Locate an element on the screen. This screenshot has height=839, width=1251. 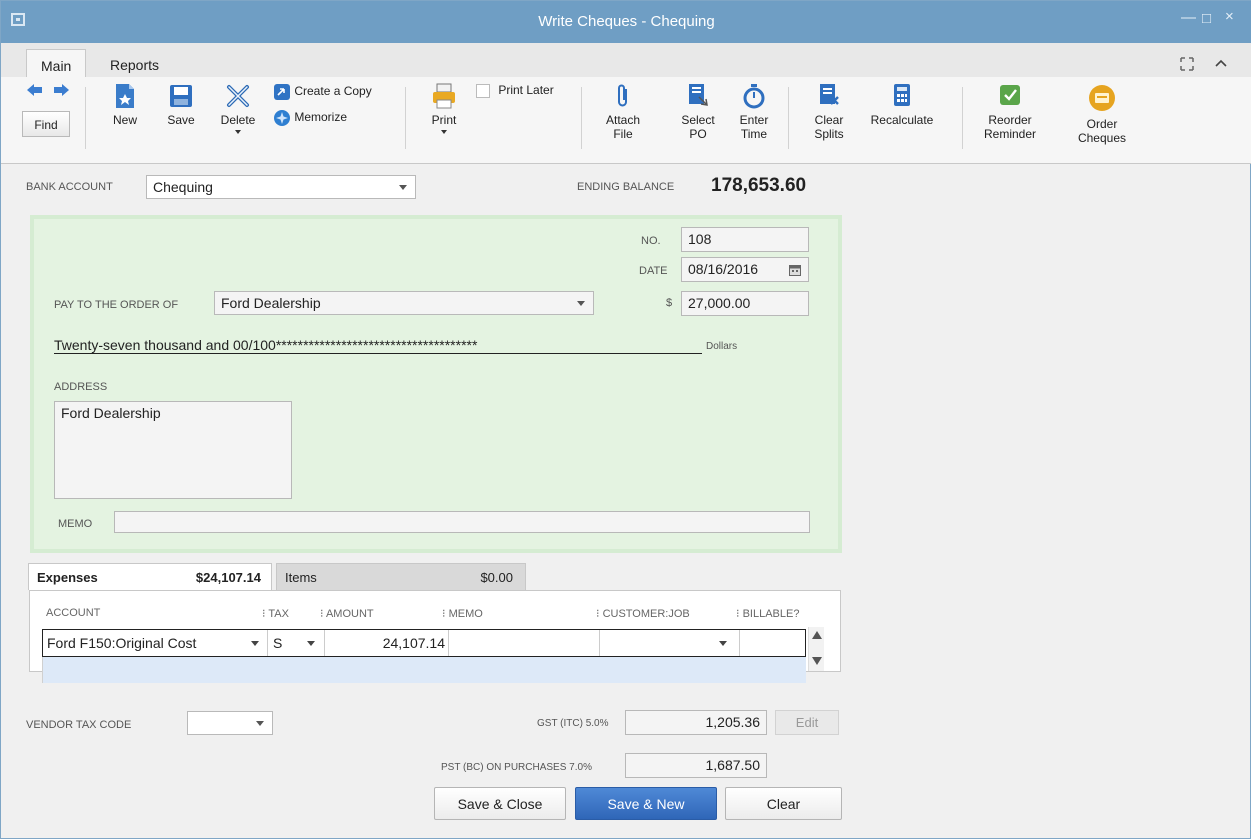
cheque-number-field: 108 is located at coordinates (745, 239).